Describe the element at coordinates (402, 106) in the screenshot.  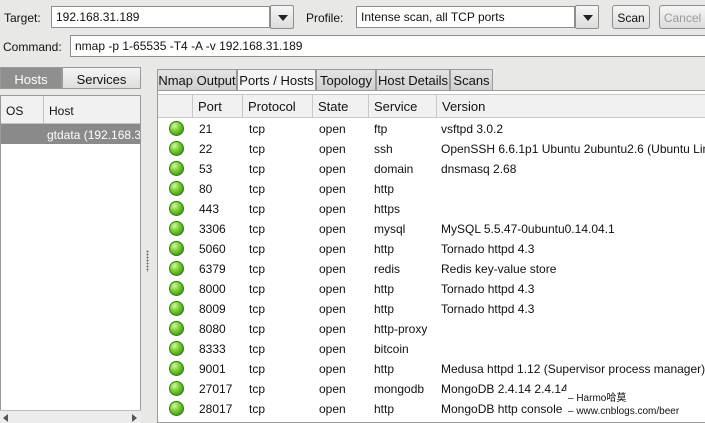
I see `service-column-header: Service` at that location.